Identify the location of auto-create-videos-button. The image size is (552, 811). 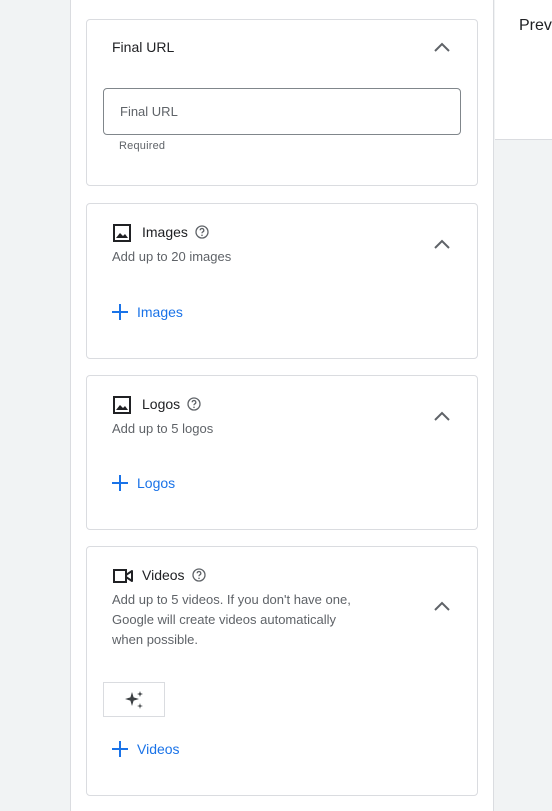
(134, 699).